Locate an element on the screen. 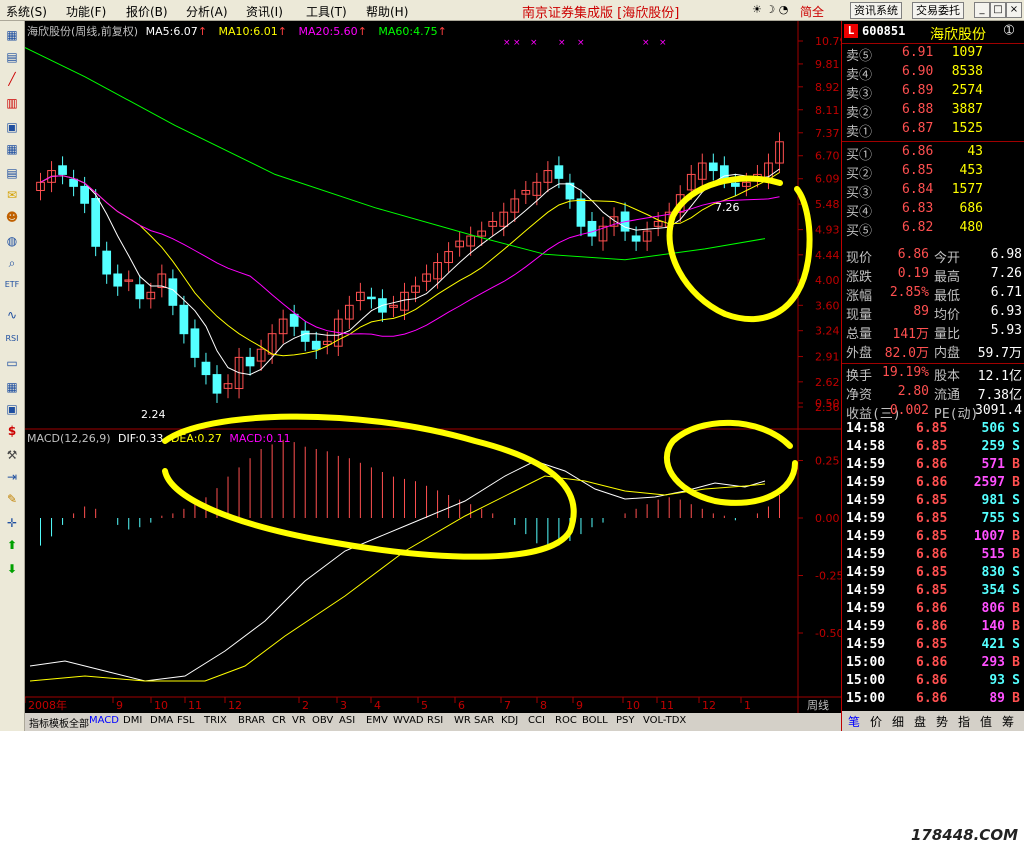 The width and height of the screenshot is (1024, 850). indicator-tab: DMA is located at coordinates (161, 720).